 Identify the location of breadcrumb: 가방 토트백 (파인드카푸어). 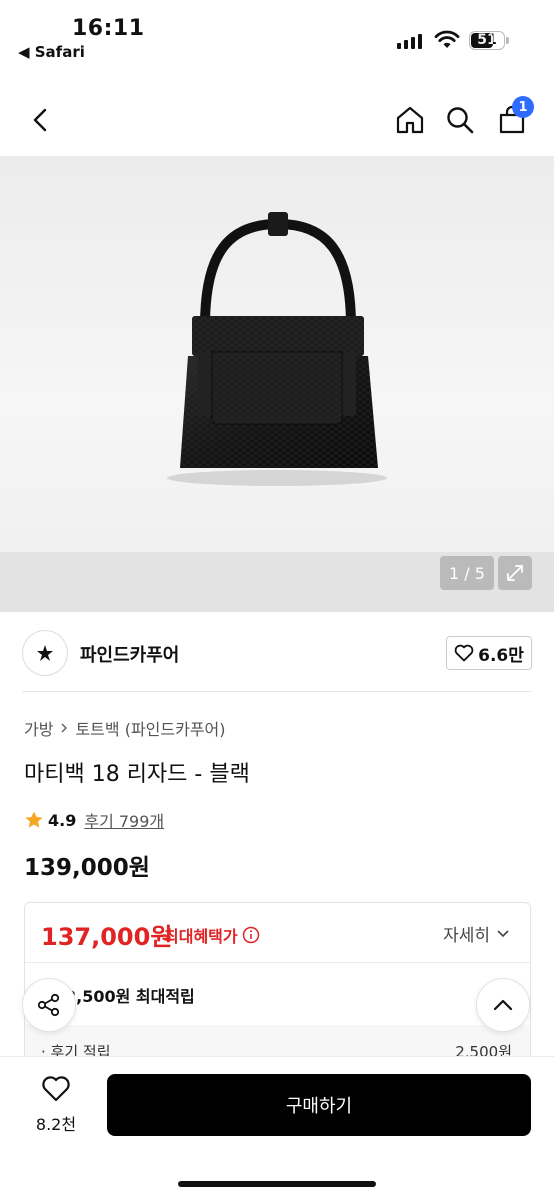
(125, 728).